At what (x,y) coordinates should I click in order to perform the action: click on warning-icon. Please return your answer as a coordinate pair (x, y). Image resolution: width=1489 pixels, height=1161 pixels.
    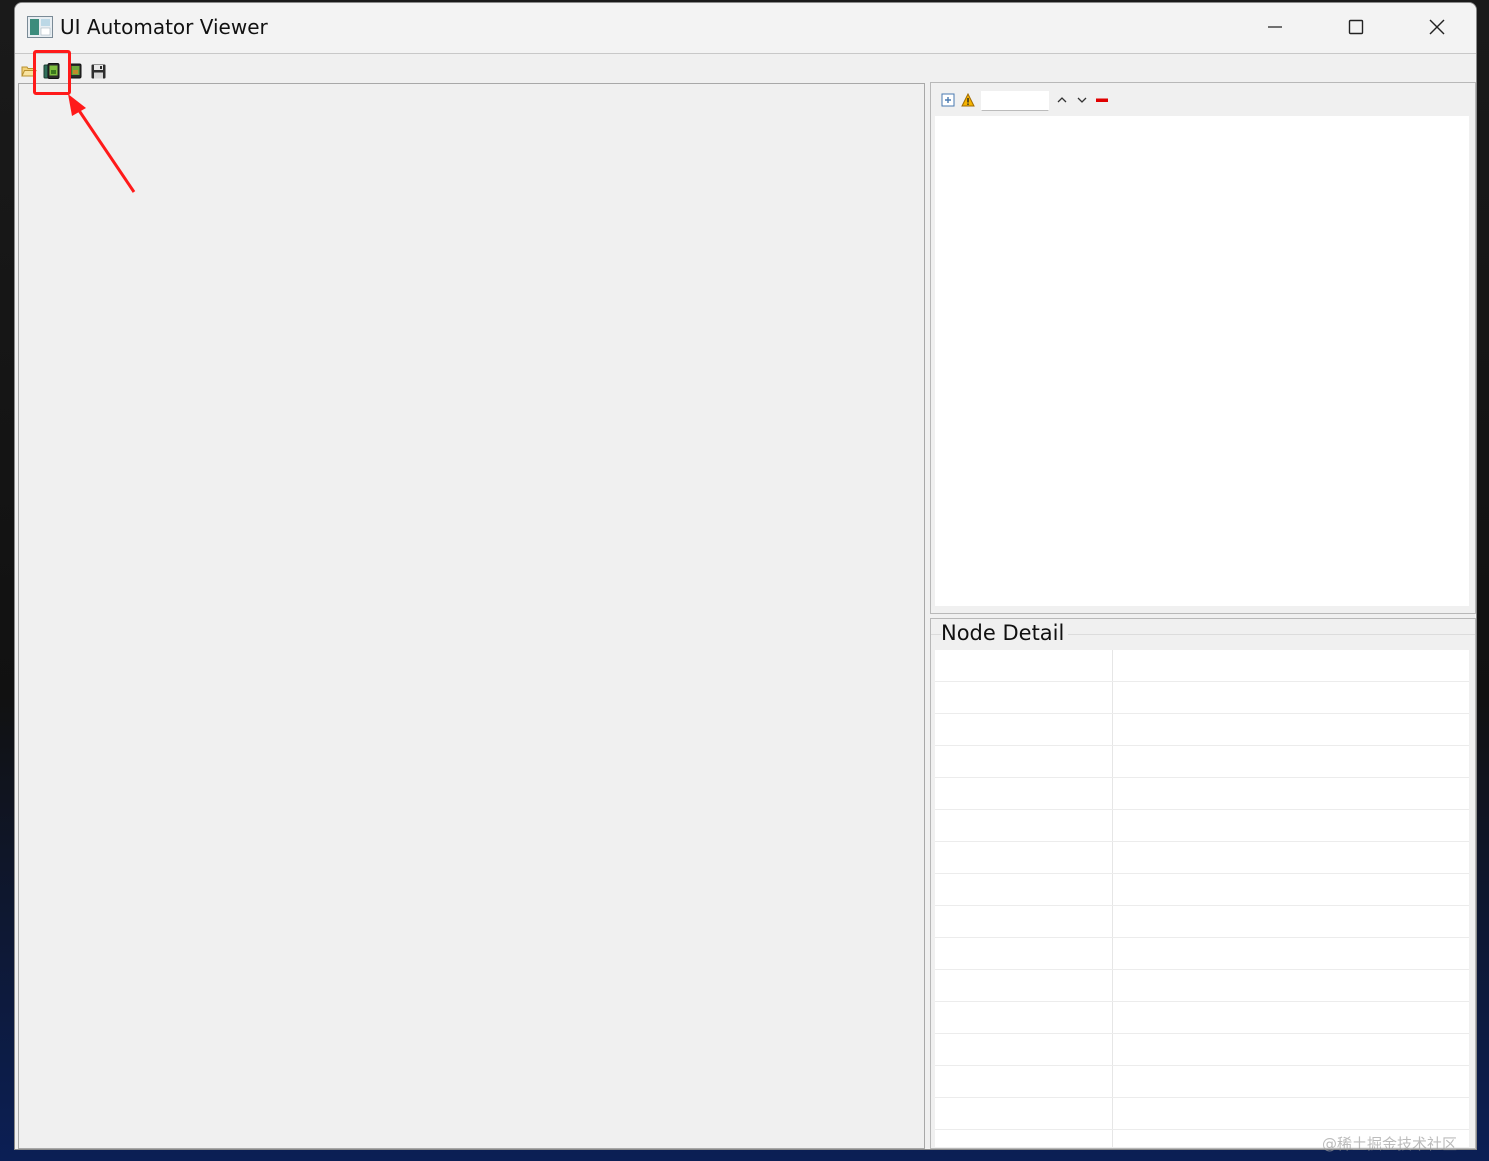
    Looking at the image, I should click on (968, 101).